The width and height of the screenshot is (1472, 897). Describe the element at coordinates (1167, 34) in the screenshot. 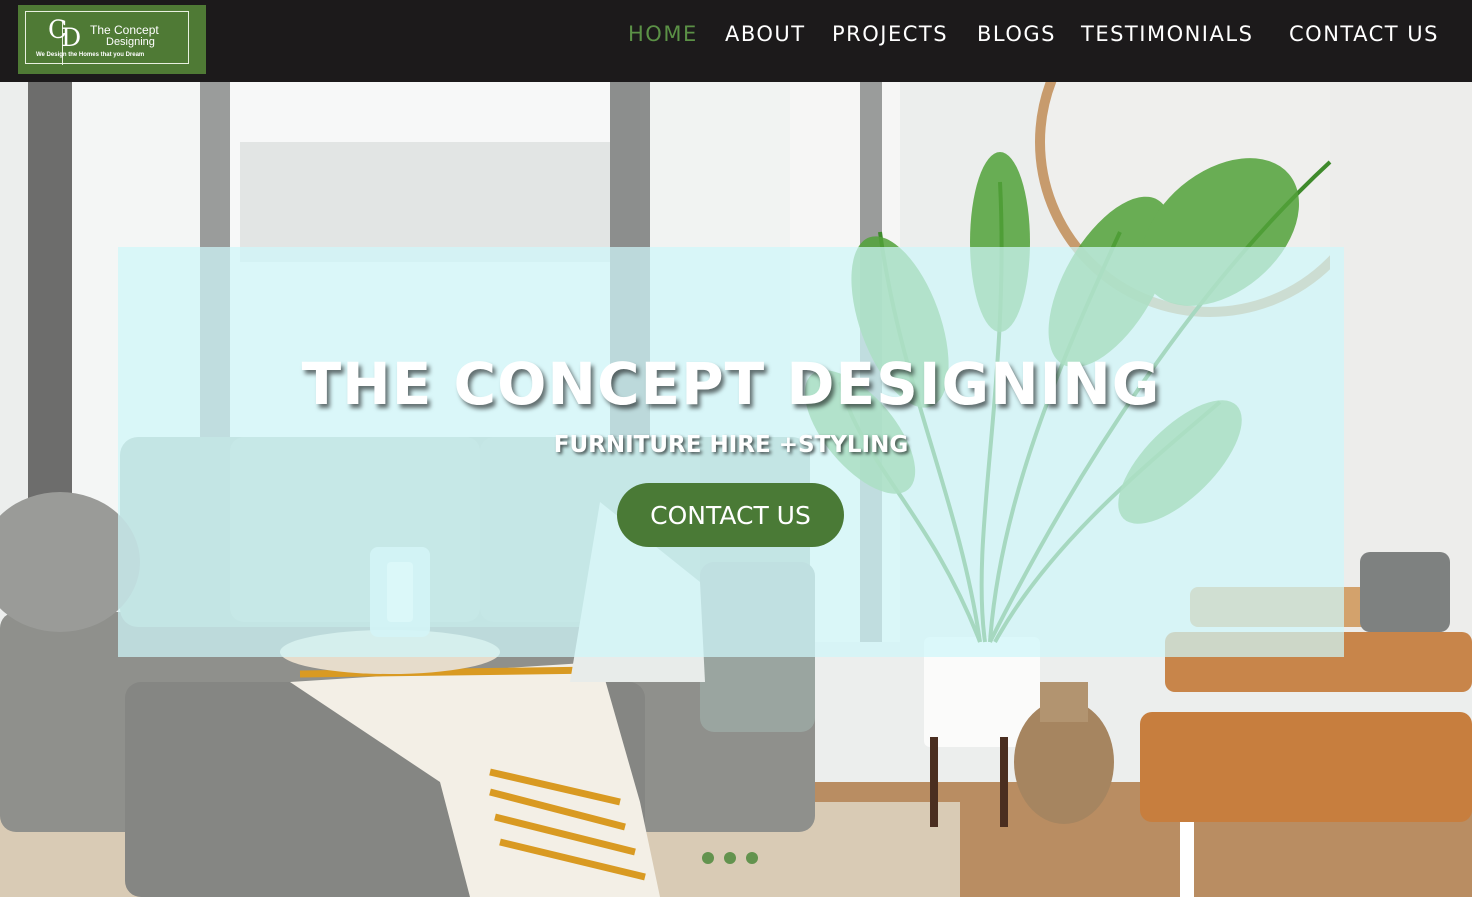

I see `nav-item-testimonials: TESTIMONIALS` at that location.